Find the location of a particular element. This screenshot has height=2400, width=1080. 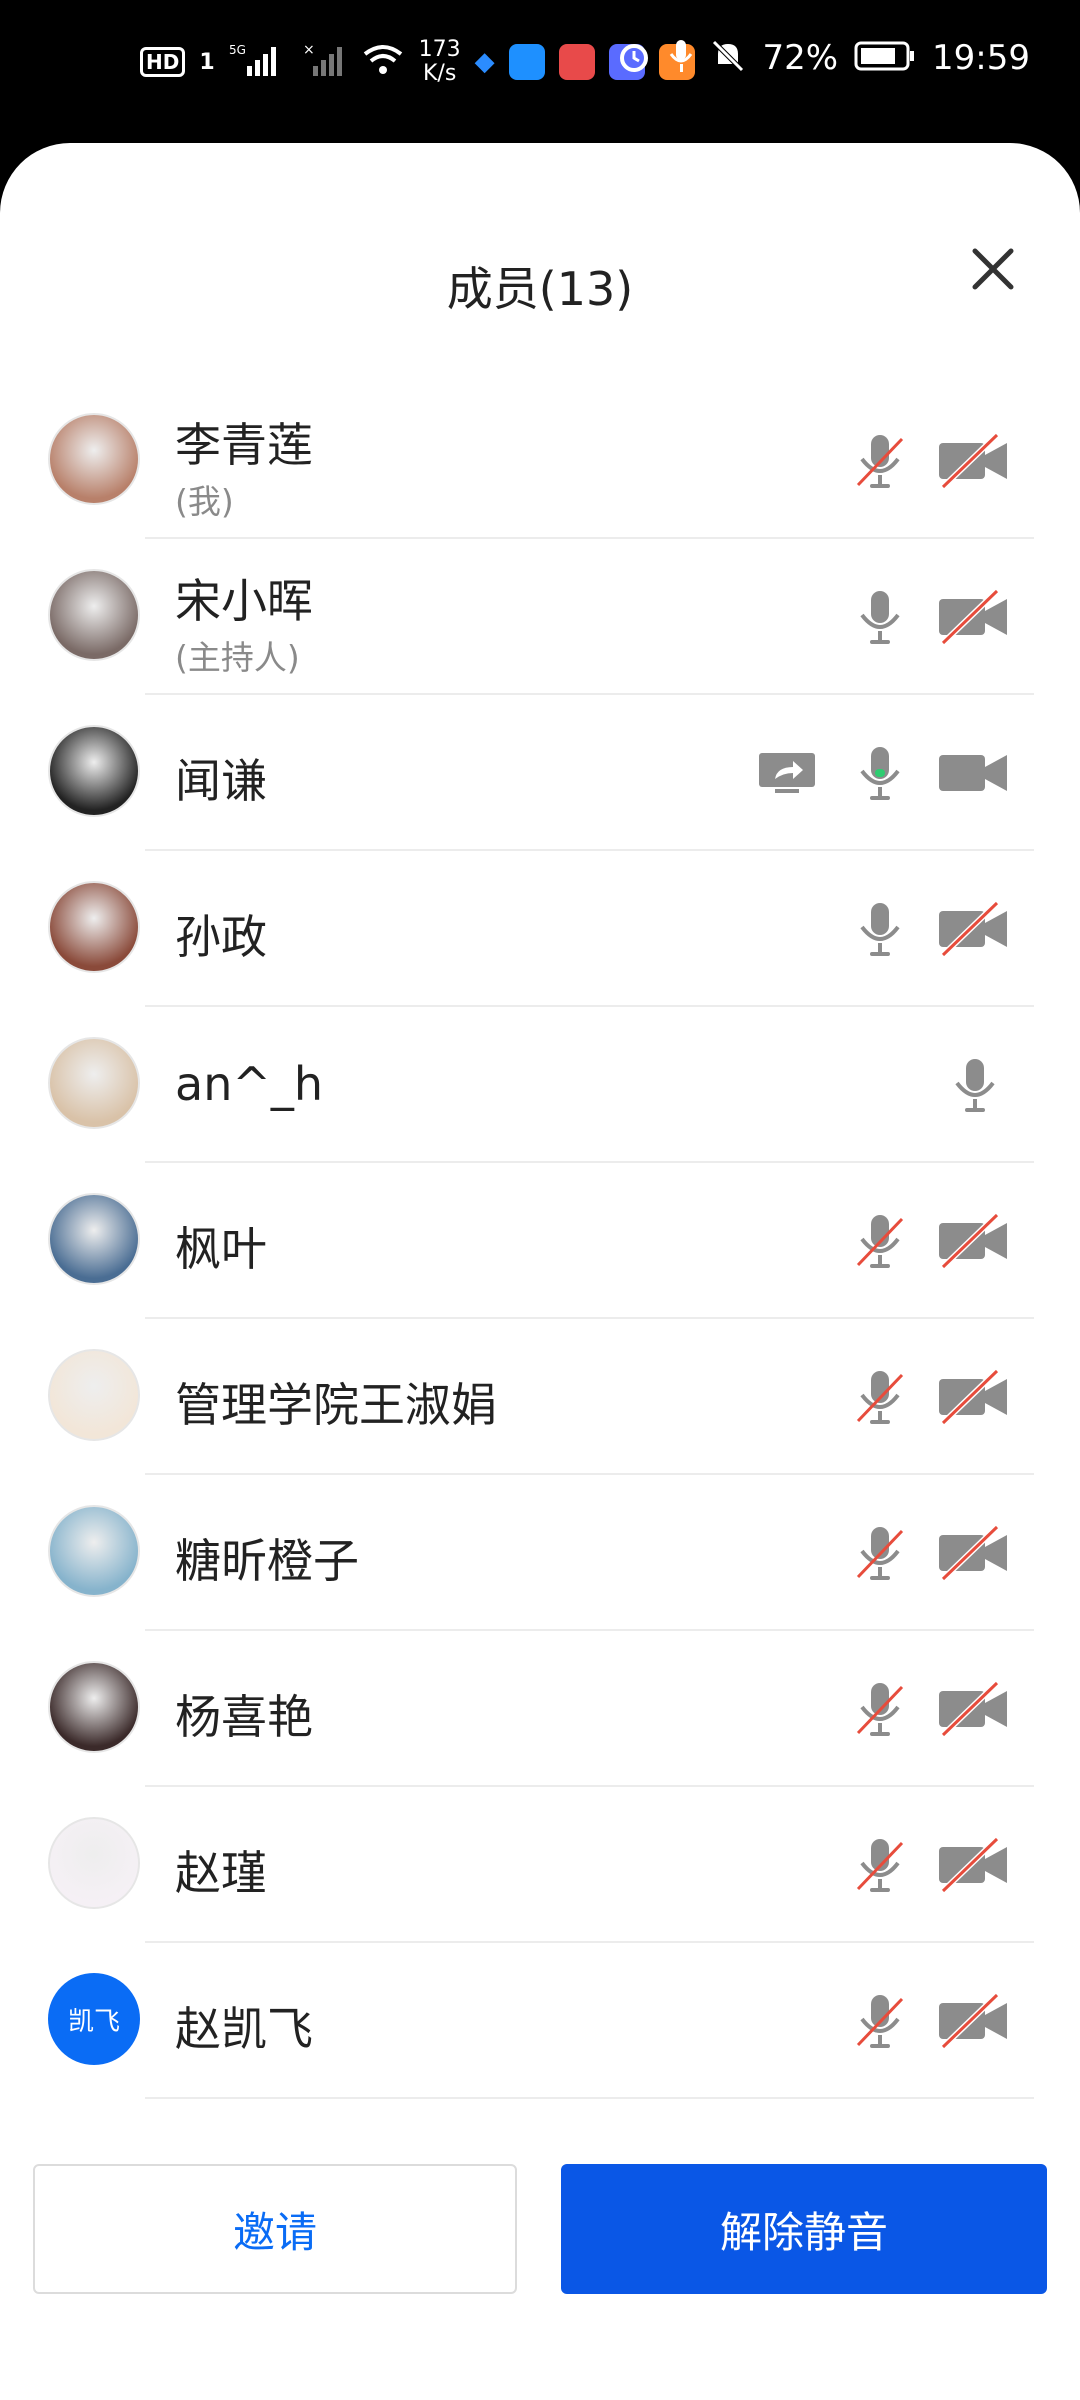

signal-icon: 5G is located at coordinates (259, 62).